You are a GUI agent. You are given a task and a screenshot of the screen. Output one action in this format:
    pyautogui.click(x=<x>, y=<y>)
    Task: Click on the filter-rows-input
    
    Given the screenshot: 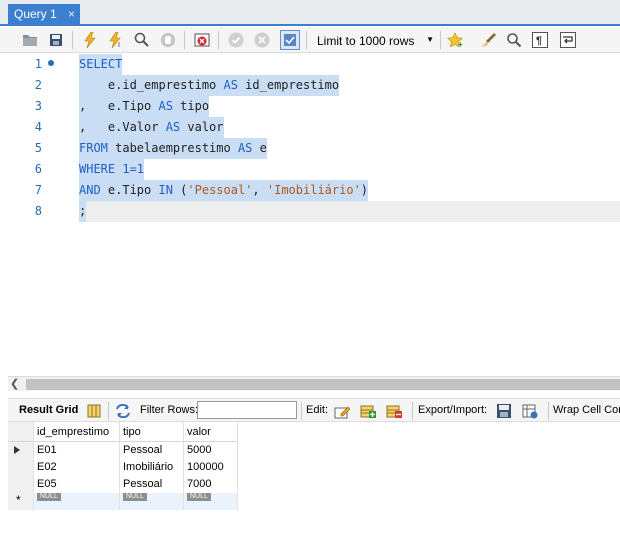 What is the action you would take?
    pyautogui.click(x=247, y=410)
    